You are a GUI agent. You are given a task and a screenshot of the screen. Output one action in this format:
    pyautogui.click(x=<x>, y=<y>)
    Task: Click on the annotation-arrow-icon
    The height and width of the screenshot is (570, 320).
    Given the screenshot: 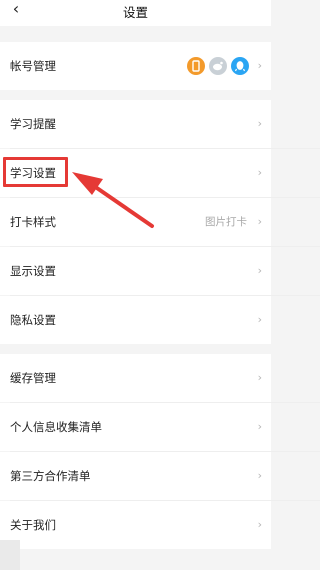 What is the action you would take?
    pyautogui.click(x=113, y=200)
    